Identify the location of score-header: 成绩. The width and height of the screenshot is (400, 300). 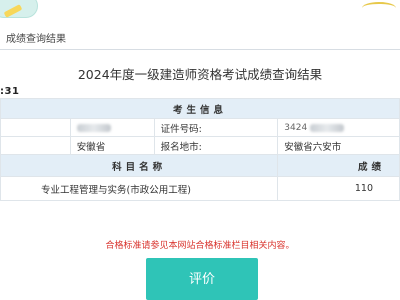
(338, 165).